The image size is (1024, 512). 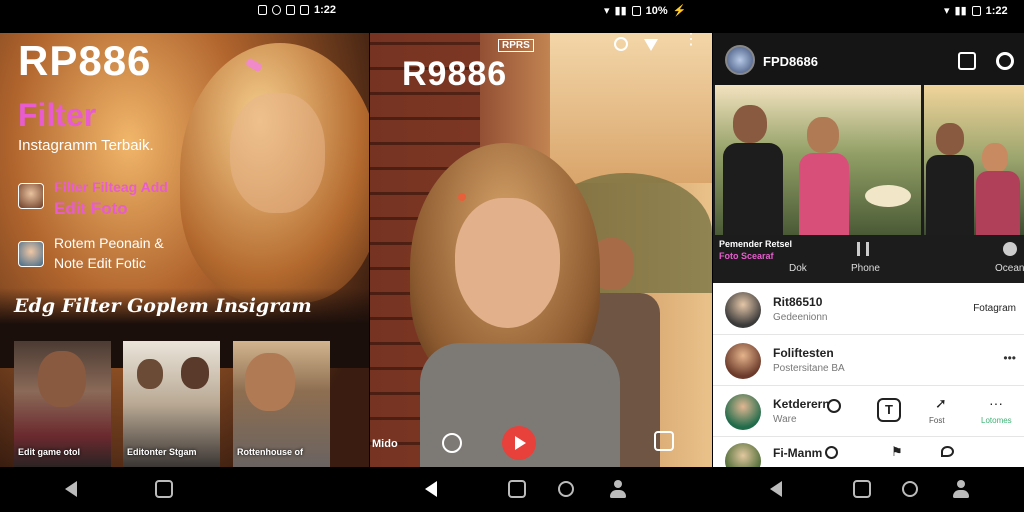 What do you see at coordinates (994, 308) in the screenshot?
I see `list-action: Fotagram` at bounding box center [994, 308].